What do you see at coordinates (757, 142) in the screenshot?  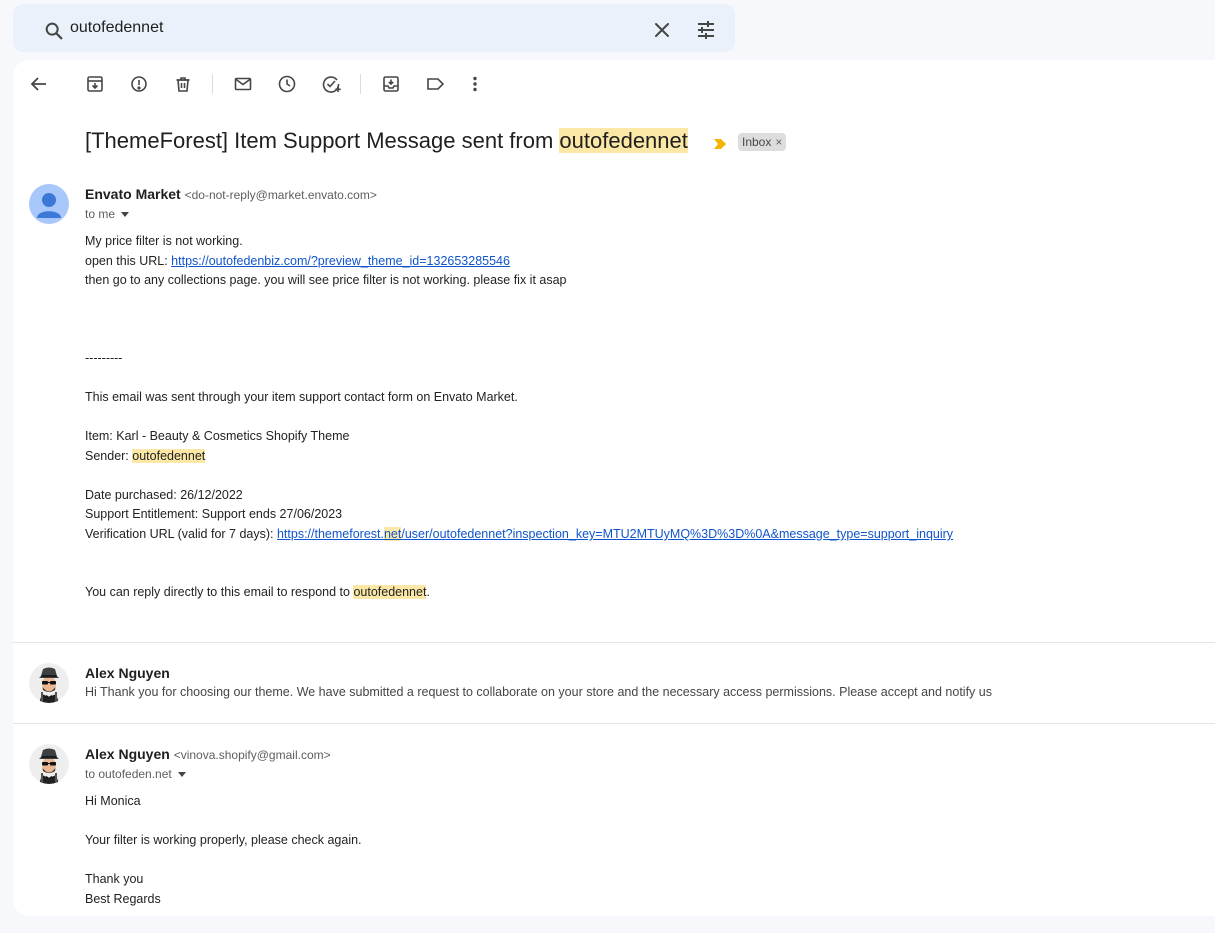 I see `label-text: Inbox` at bounding box center [757, 142].